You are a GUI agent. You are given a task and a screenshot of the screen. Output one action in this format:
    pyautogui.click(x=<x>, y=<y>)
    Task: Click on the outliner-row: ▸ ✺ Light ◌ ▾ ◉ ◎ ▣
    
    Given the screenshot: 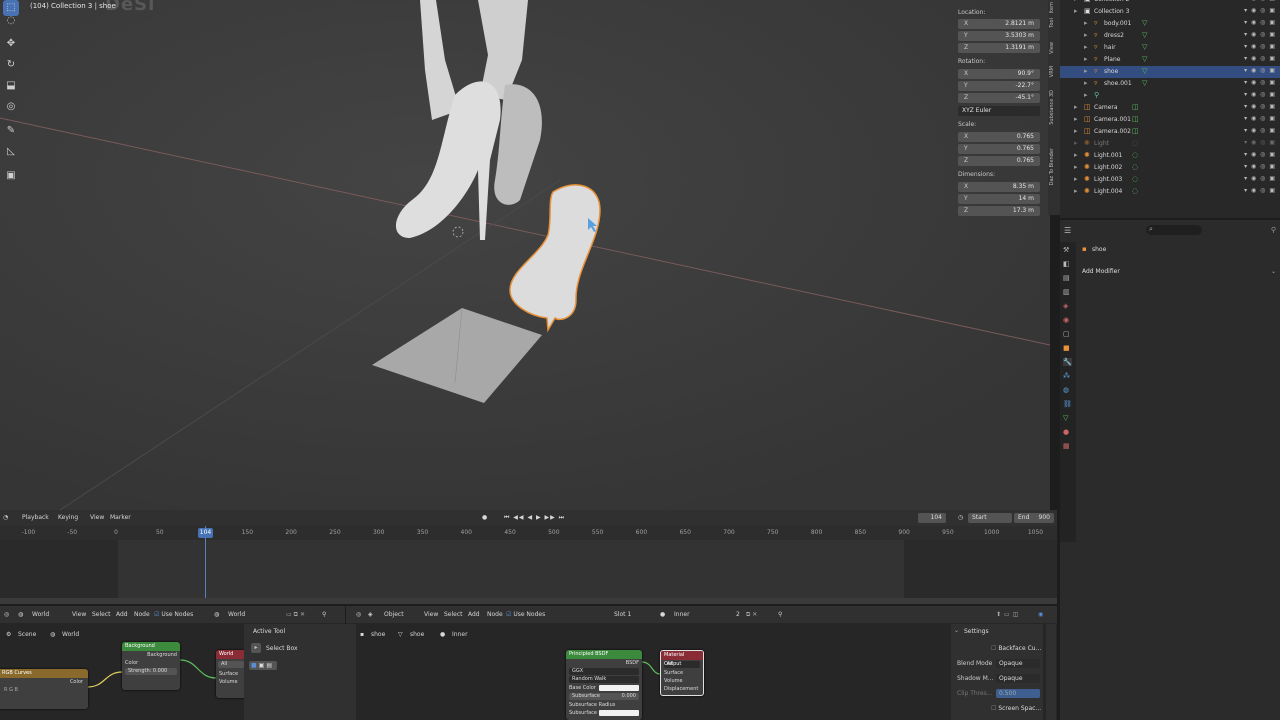 What is the action you would take?
    pyautogui.click(x=1170, y=144)
    